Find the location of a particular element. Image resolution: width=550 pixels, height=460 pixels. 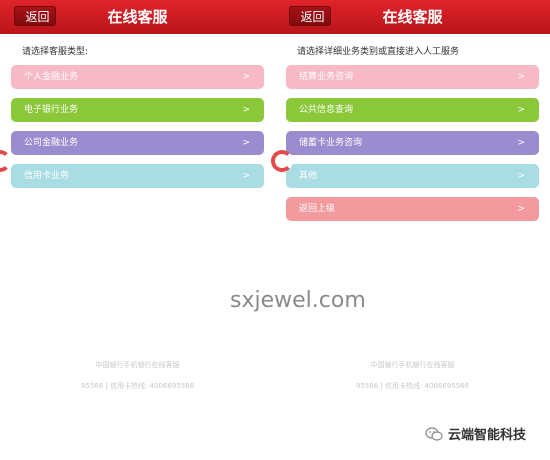

menu-item-other: 其他 > is located at coordinates (412, 176).